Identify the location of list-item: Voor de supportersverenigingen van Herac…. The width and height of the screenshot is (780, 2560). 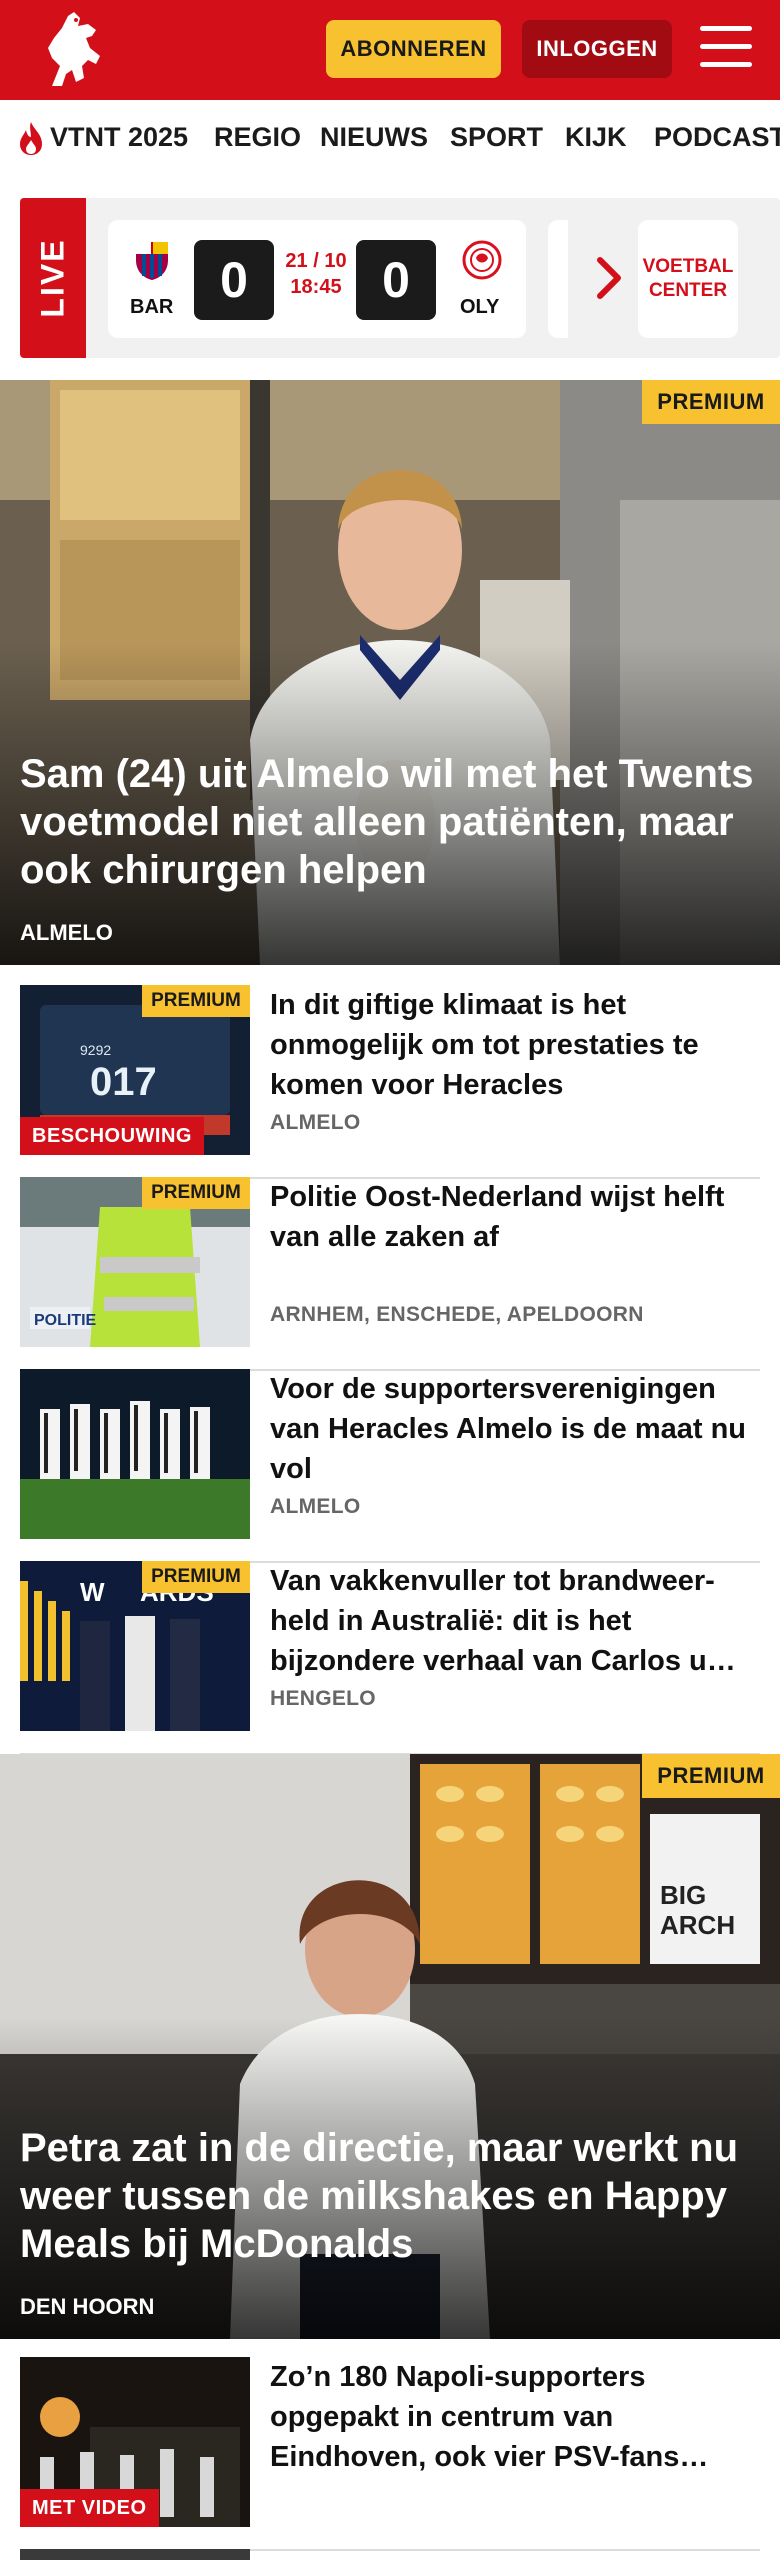
(390, 1466).